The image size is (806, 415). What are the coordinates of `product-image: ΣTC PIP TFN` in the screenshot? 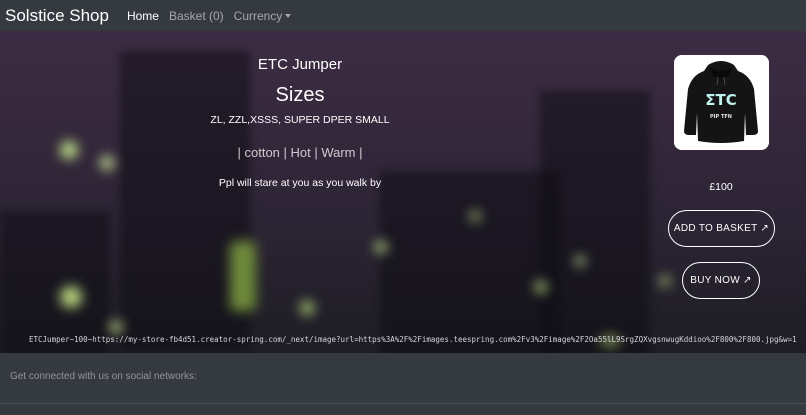 It's located at (721, 102).